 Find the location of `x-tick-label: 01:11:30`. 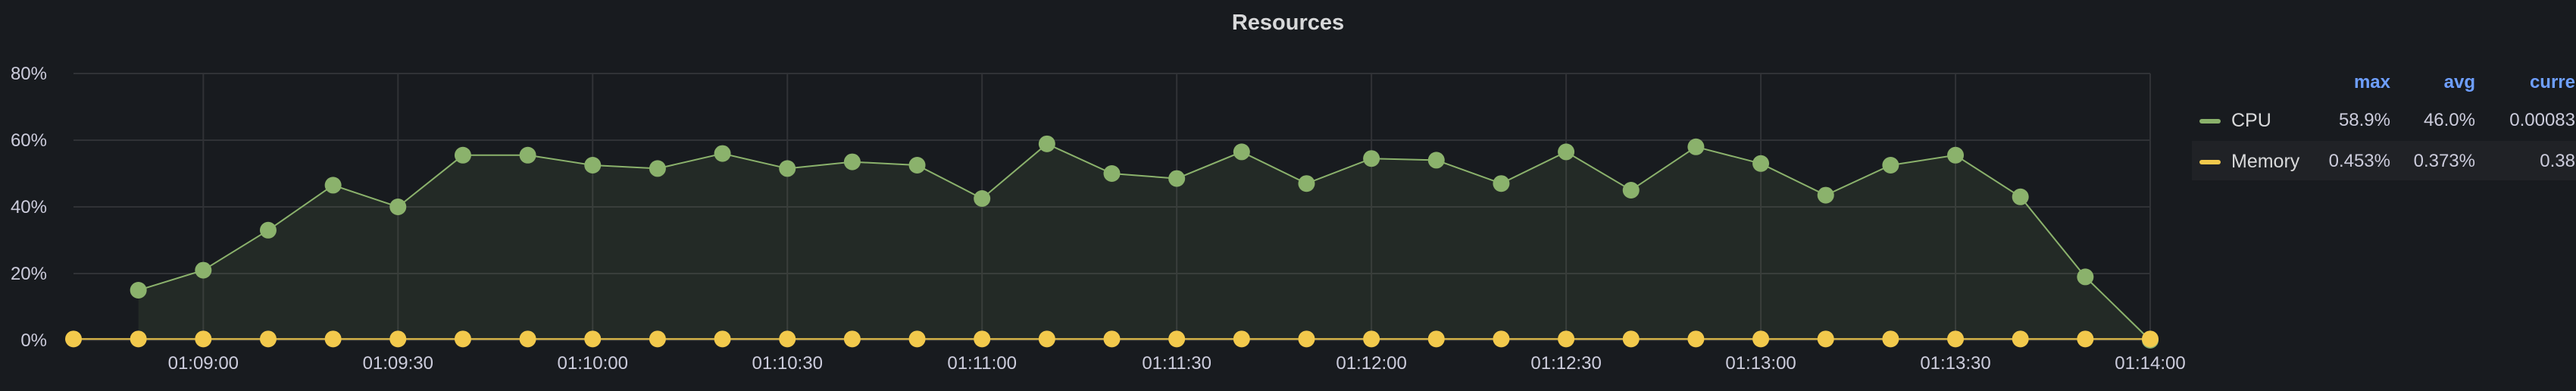

x-tick-label: 01:11:30 is located at coordinates (1176, 363).